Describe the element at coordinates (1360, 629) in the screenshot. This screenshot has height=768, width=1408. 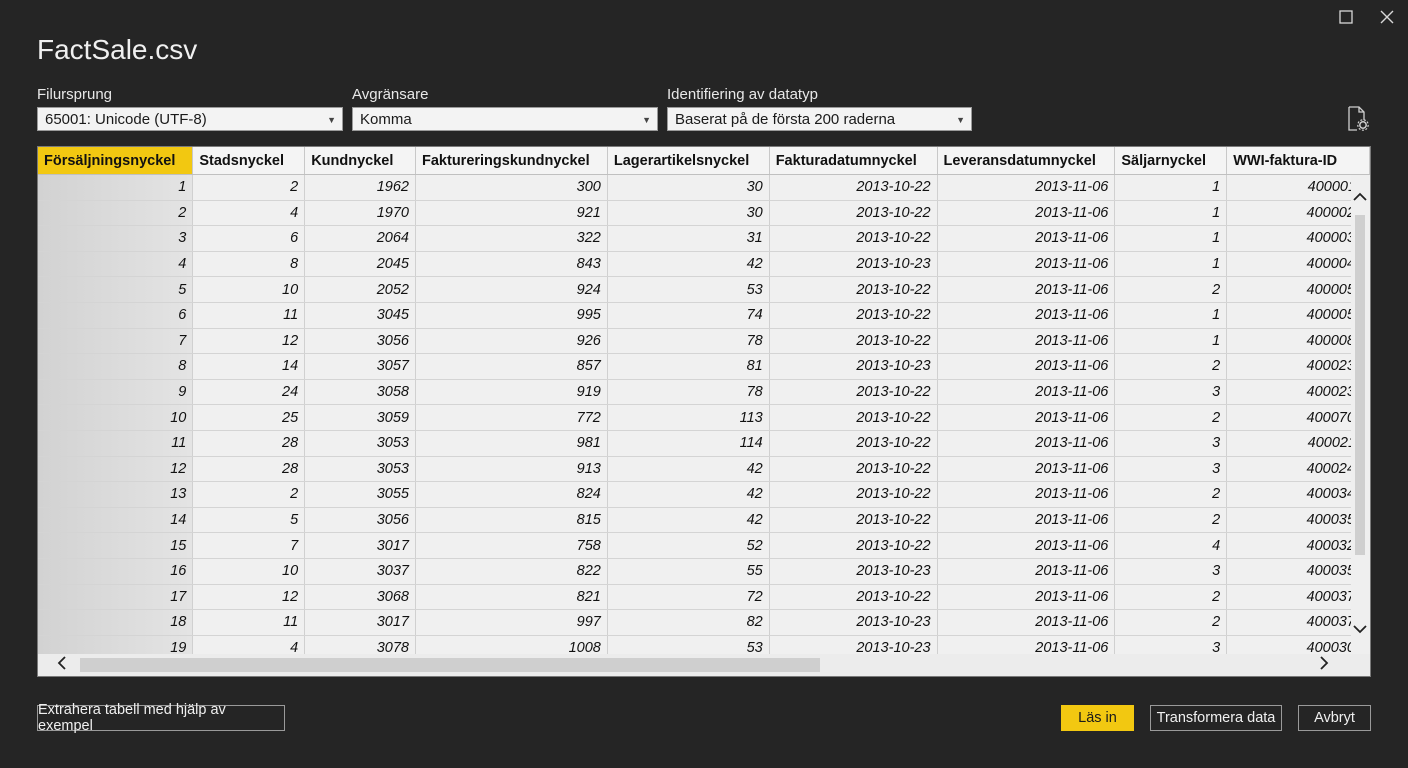
I see `chevron-down-icon` at that location.